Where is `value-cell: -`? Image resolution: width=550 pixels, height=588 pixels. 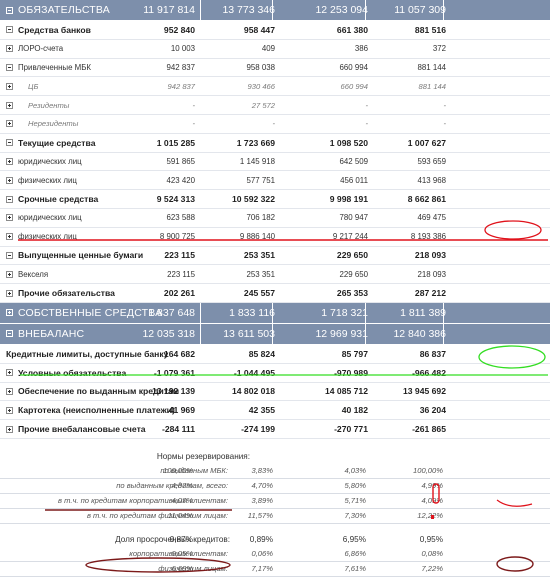 value-cell: - is located at coordinates (366, 124).